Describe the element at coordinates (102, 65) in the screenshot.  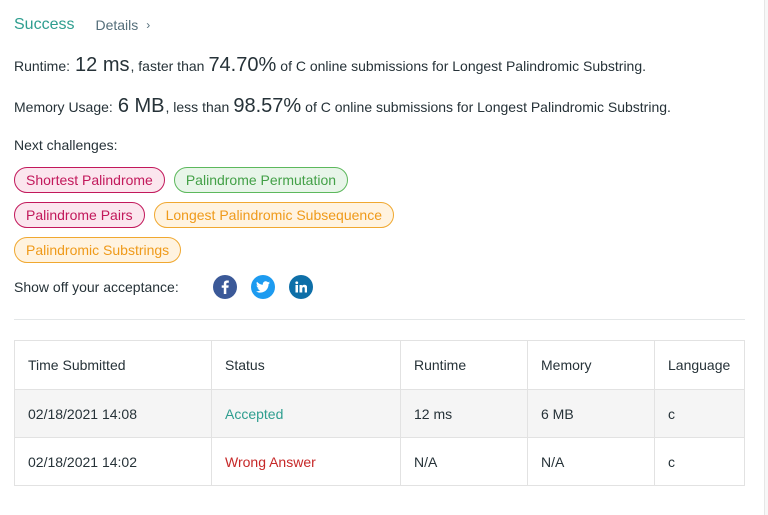
I see `runtime-value: 12 ms` at that location.